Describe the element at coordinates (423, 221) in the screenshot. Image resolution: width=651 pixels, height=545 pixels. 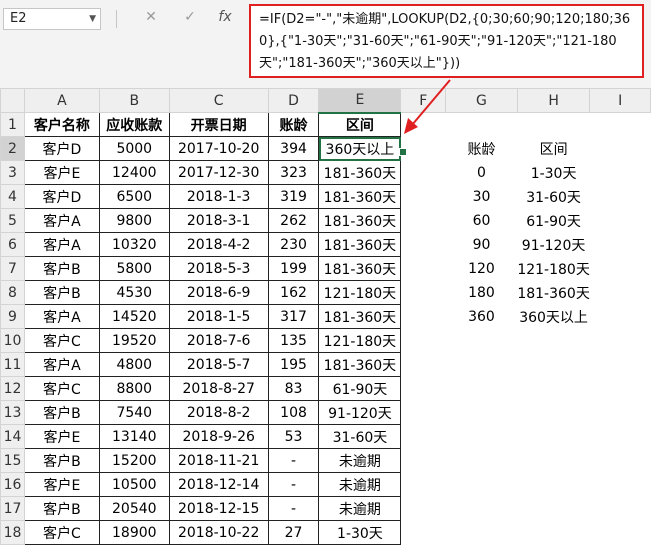
I see `cell-f5` at that location.